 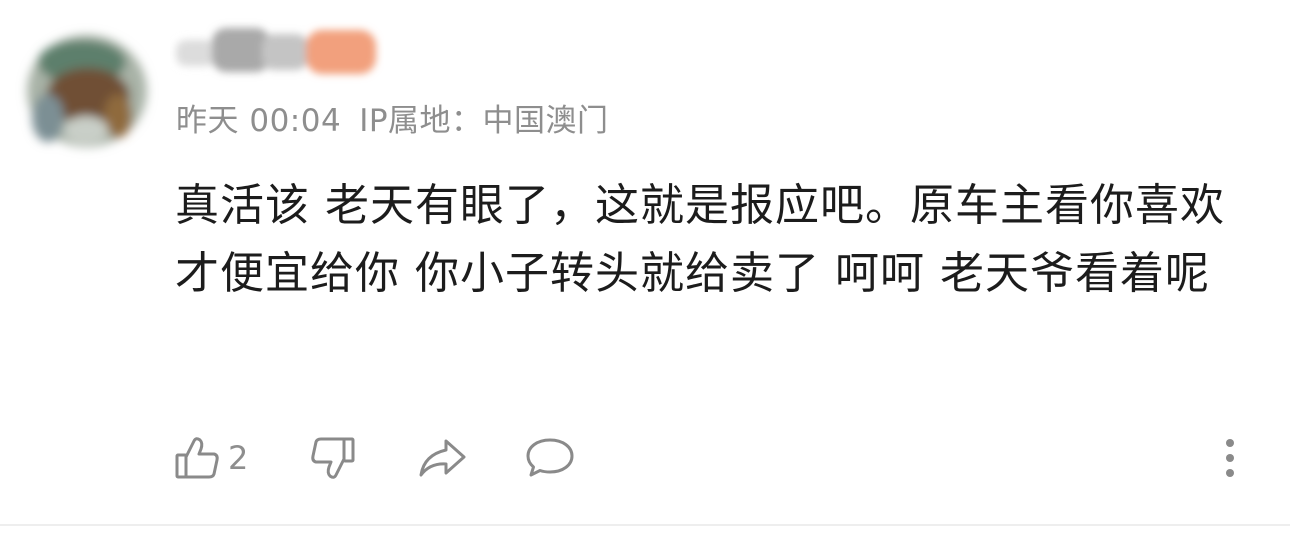 I want to click on more-options-button, so click(x=1230, y=458).